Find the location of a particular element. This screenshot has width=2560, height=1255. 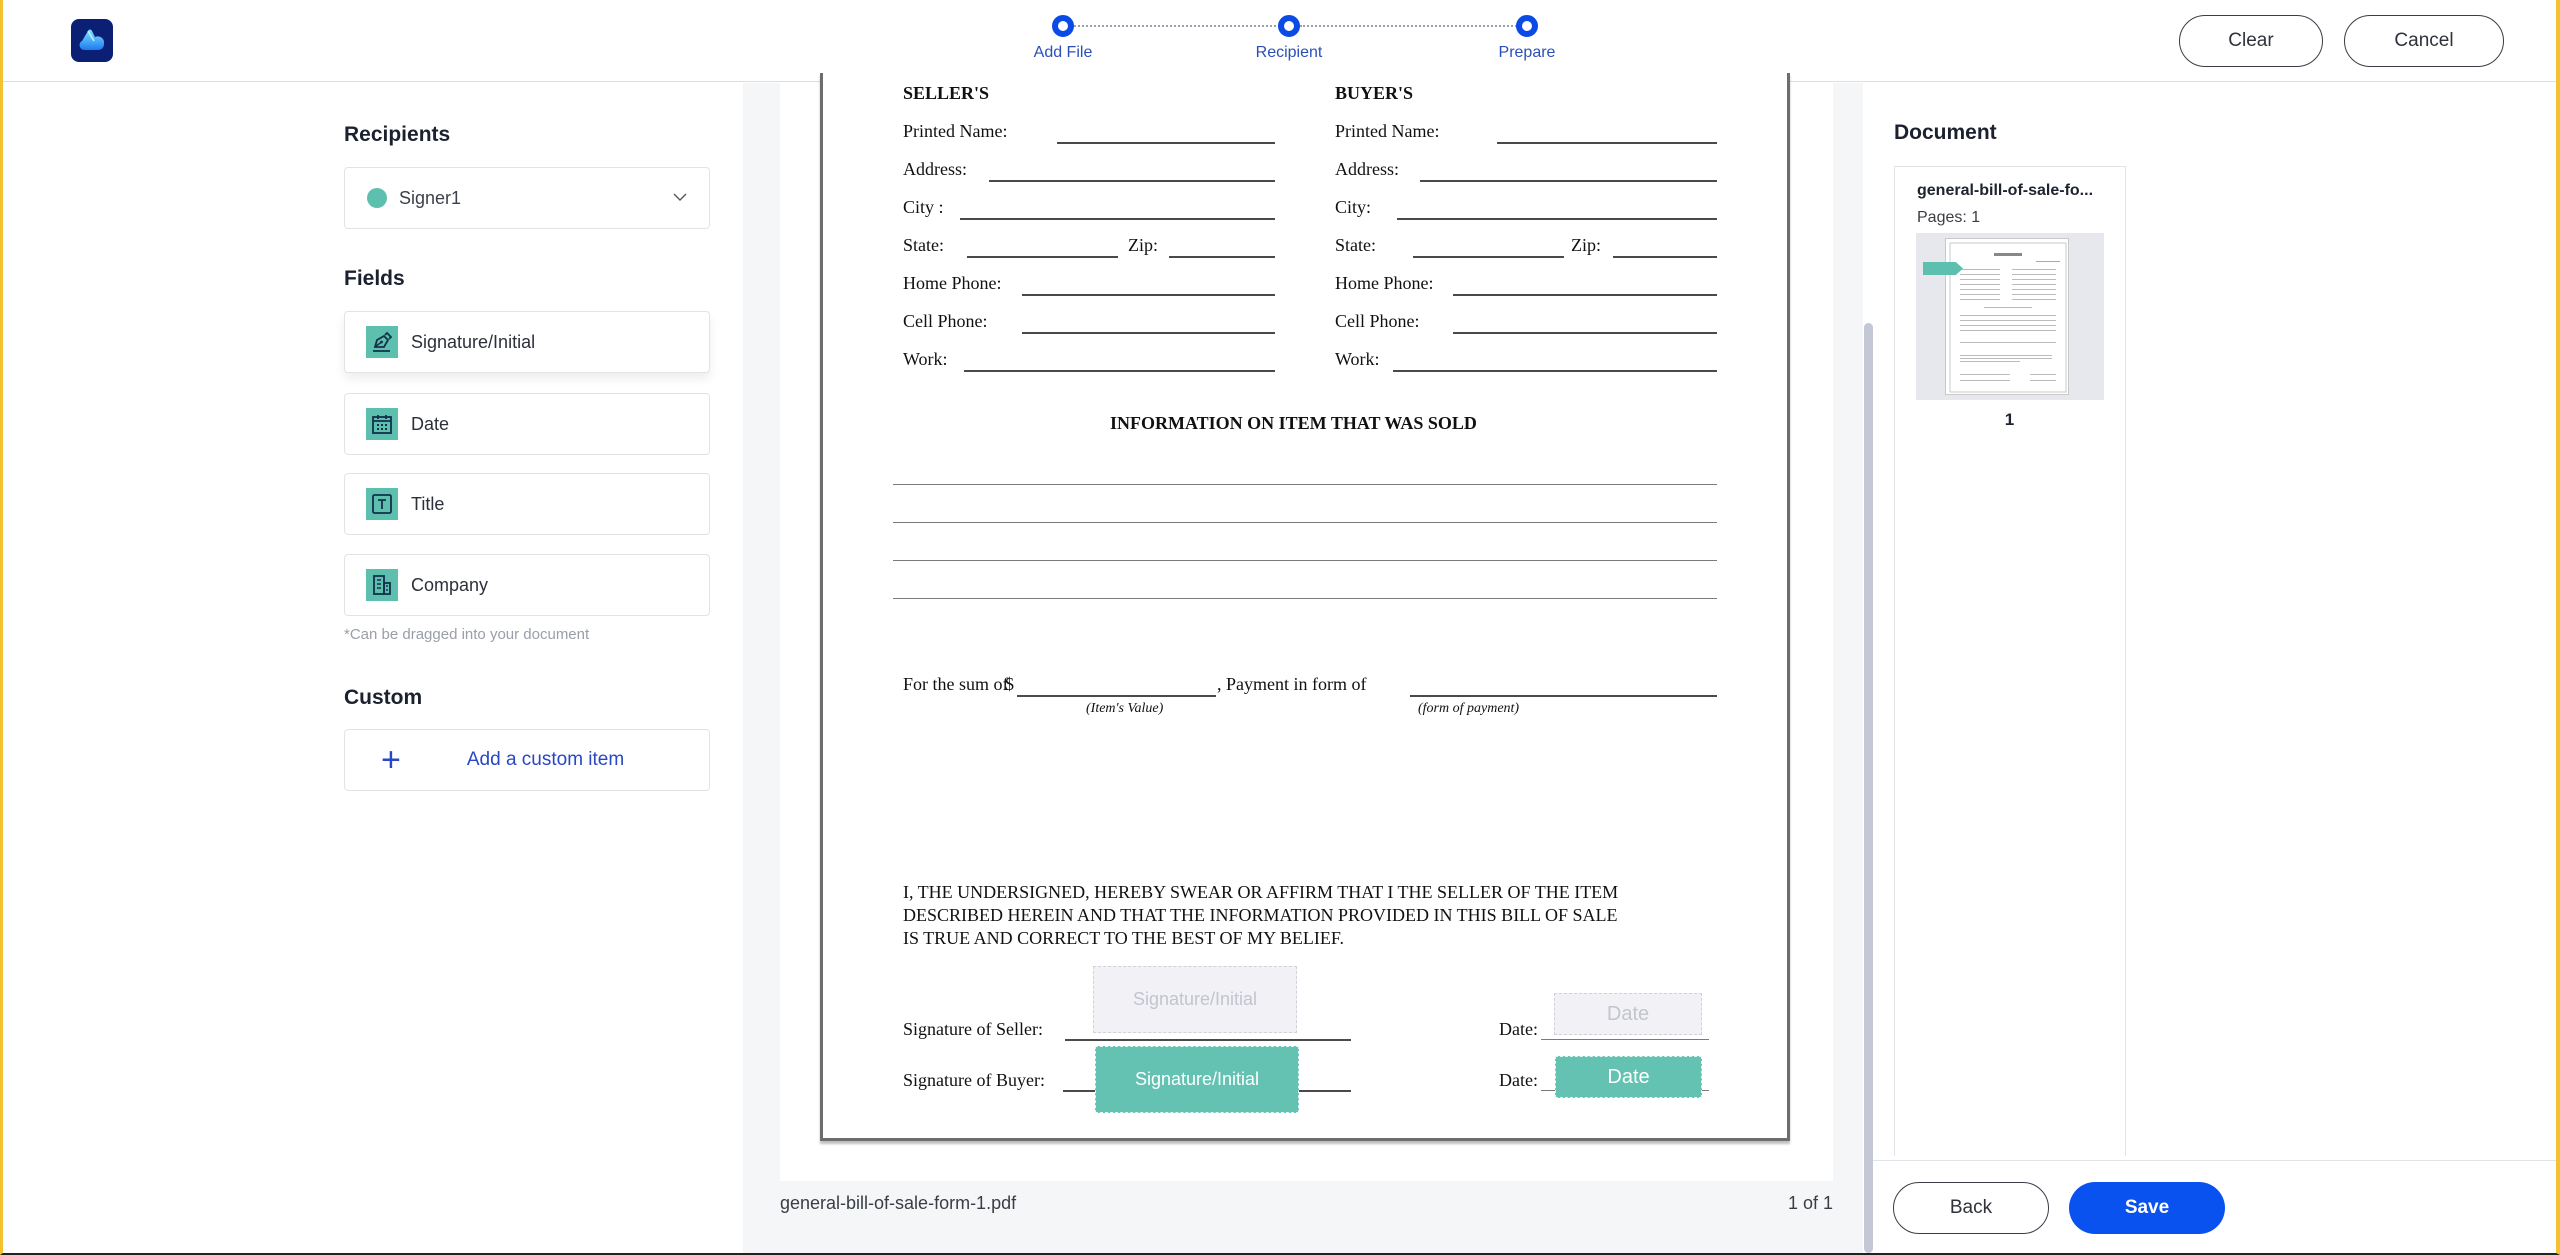

buyer-city-line is located at coordinates (1557, 219).